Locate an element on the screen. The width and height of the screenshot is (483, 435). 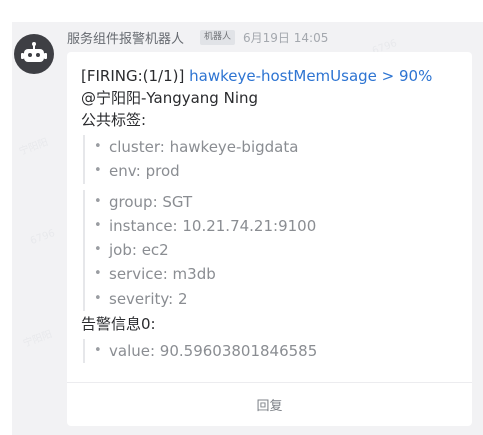
message-header: 服务组件报警机器人 机器人 6月19日 14:05 is located at coordinates (198, 37).